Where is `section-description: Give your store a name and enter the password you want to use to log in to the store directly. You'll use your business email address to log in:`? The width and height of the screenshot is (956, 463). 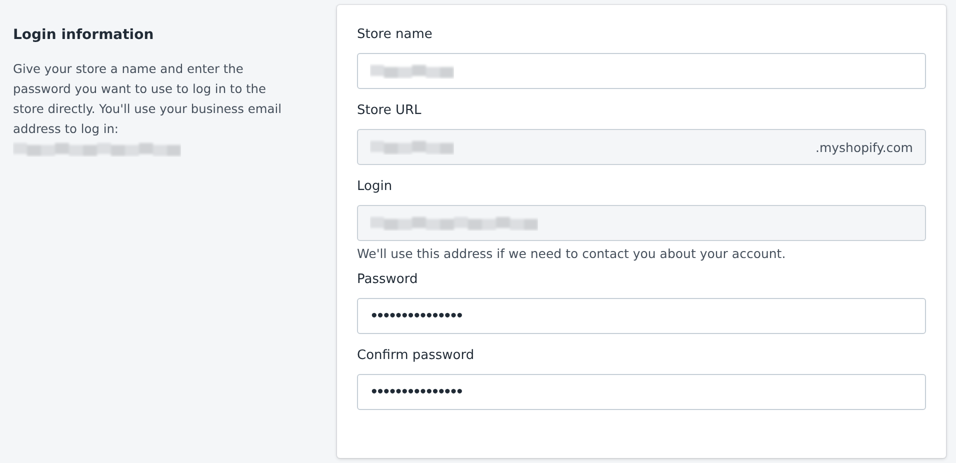
section-description: Give your store a name and enter the password you want to use to log in to the store directly. You'll use your business email address to log in: is located at coordinates (147, 99).